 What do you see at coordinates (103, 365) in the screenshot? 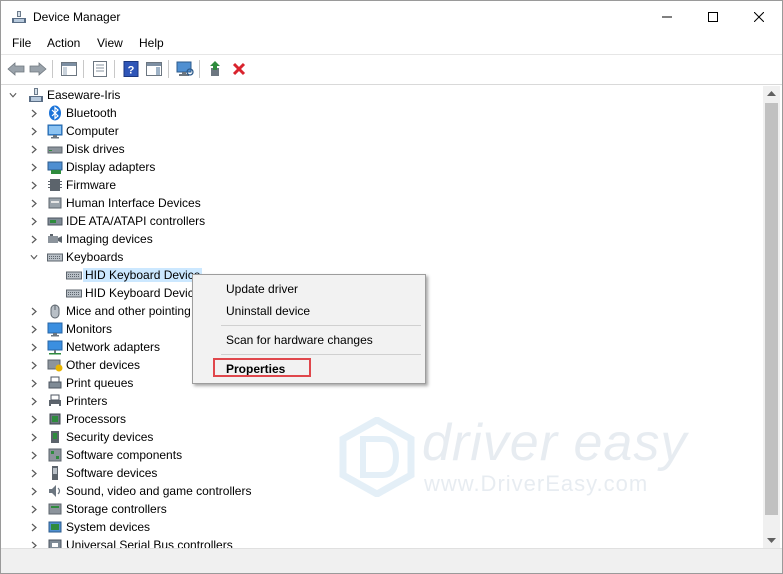
I see `tree-item-label: Other devices` at bounding box center [103, 365].